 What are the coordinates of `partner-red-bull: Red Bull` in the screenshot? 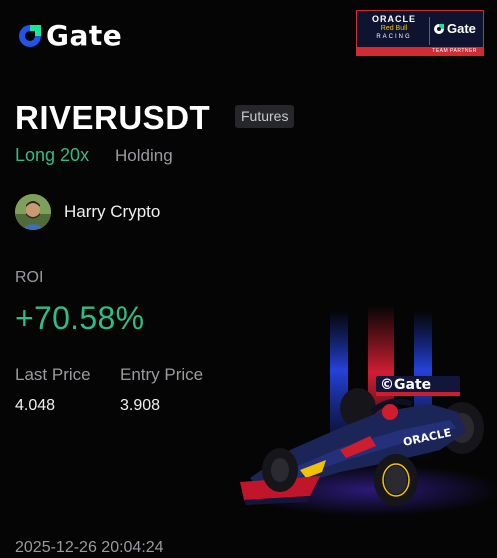 It's located at (394, 28).